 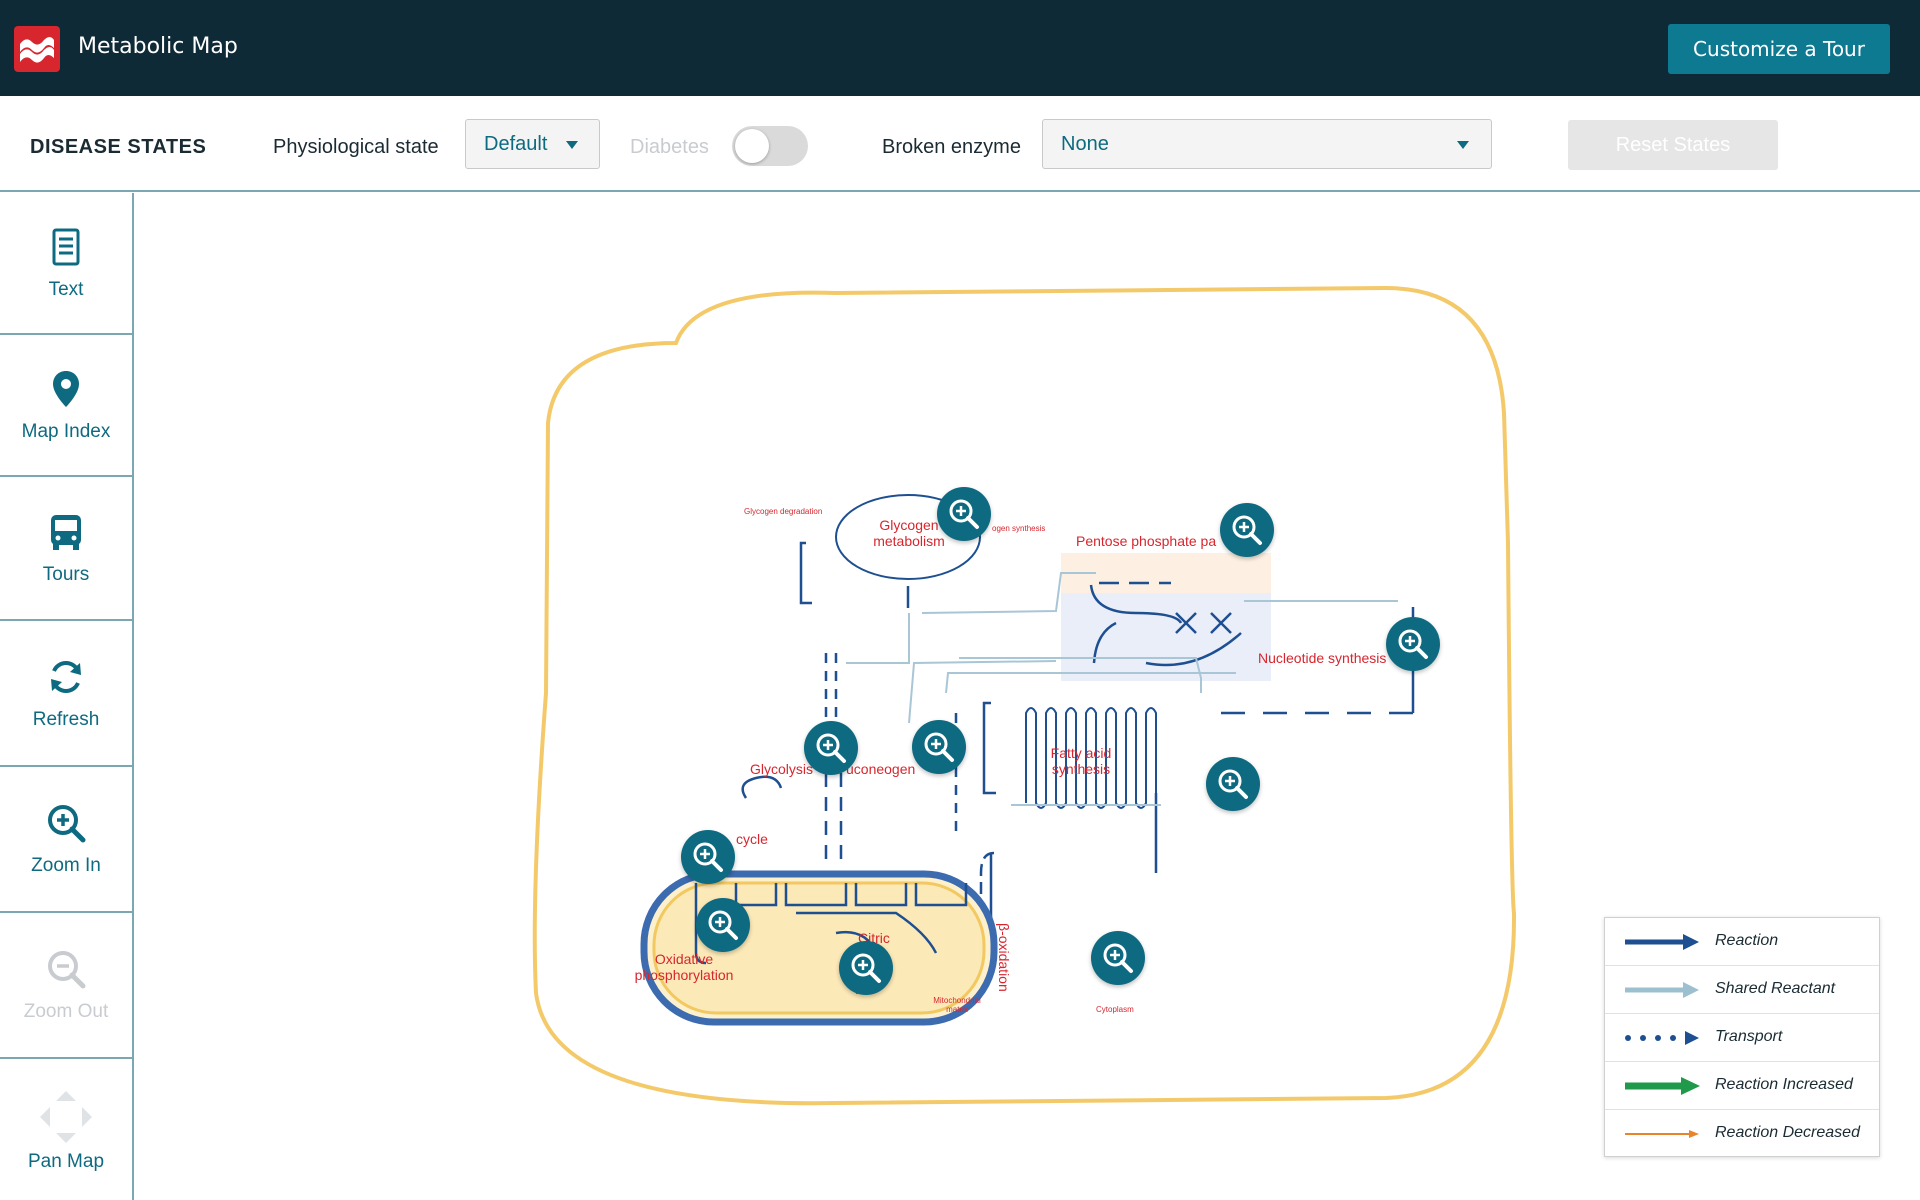 I want to click on legend-item-reaction-increased: Reaction Increased, so click(x=1742, y=1086).